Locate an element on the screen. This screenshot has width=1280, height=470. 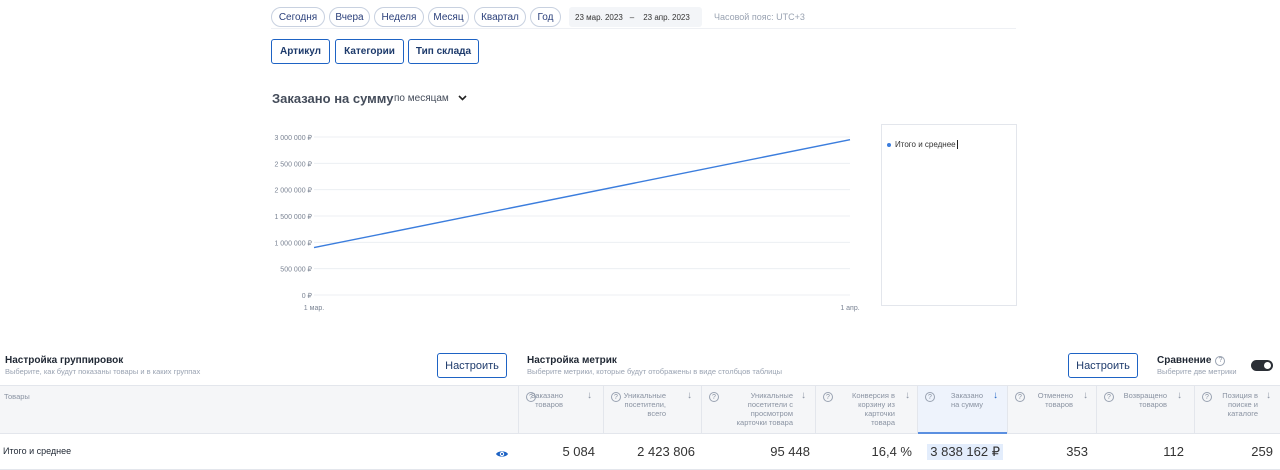
column-header-line: Отменено is located at coordinates (1055, 395).